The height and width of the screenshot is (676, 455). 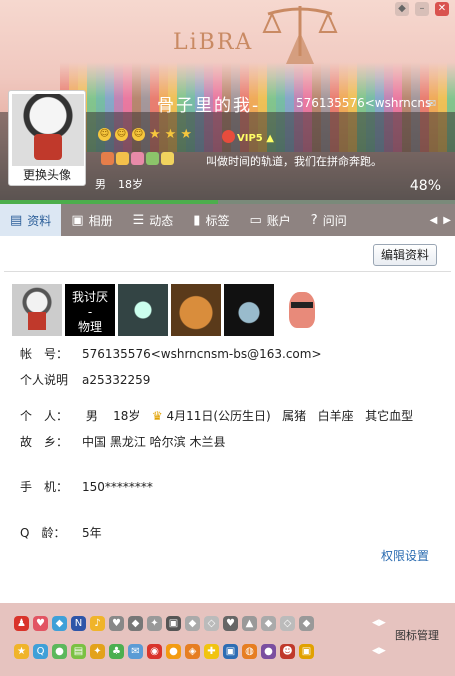 I want to click on minimize-icon: –, so click(x=422, y=9).